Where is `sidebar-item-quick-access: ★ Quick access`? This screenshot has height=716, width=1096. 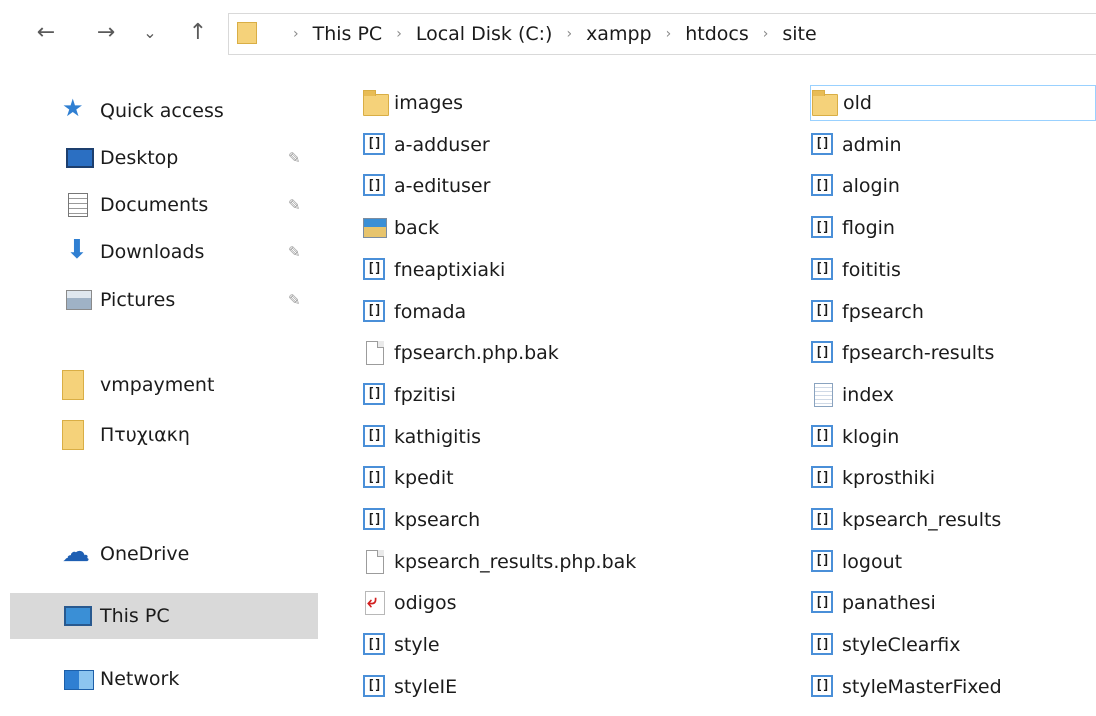 sidebar-item-quick-access: ★ Quick access is located at coordinates (164, 111).